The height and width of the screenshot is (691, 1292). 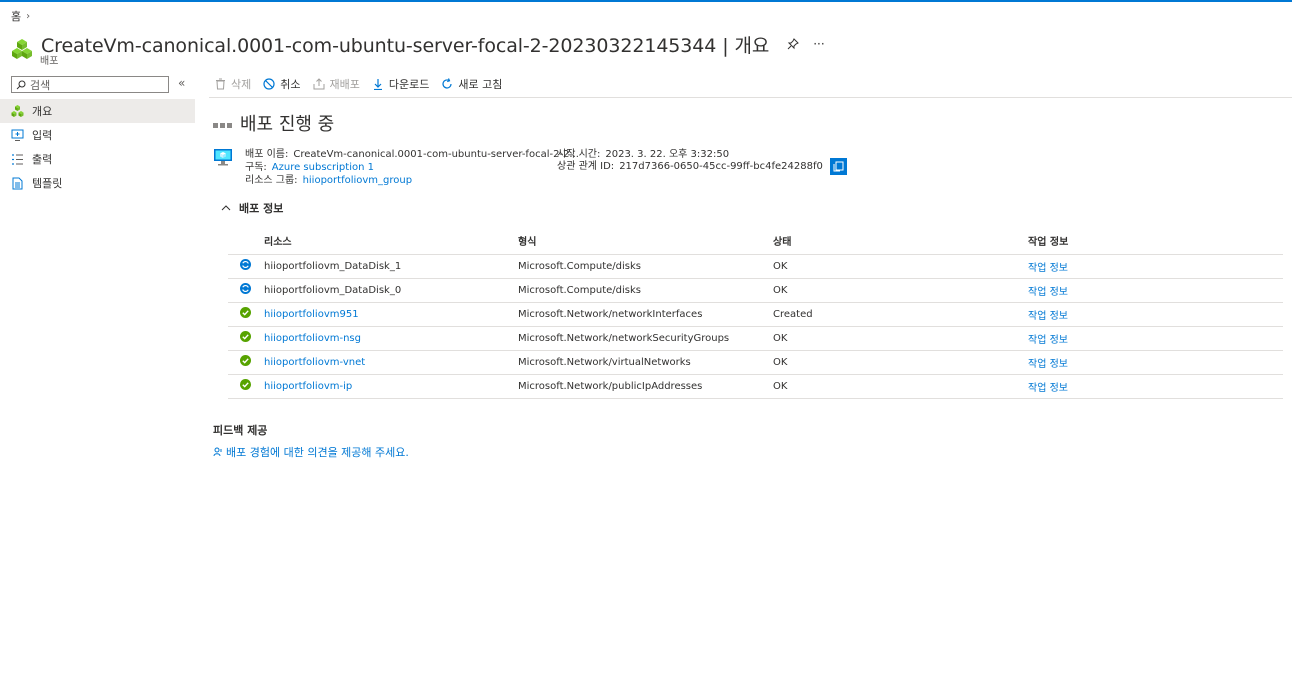 What do you see at coordinates (90, 84) in the screenshot?
I see `search-input: 검색` at bounding box center [90, 84].